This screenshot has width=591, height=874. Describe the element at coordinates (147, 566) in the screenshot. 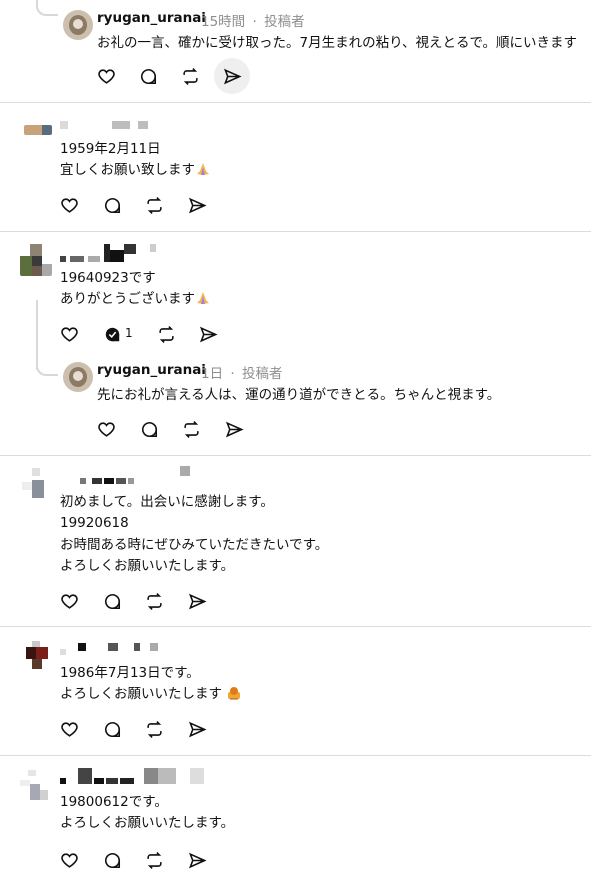

I see `comment-line-4: よろしくお願いいたします。` at that location.